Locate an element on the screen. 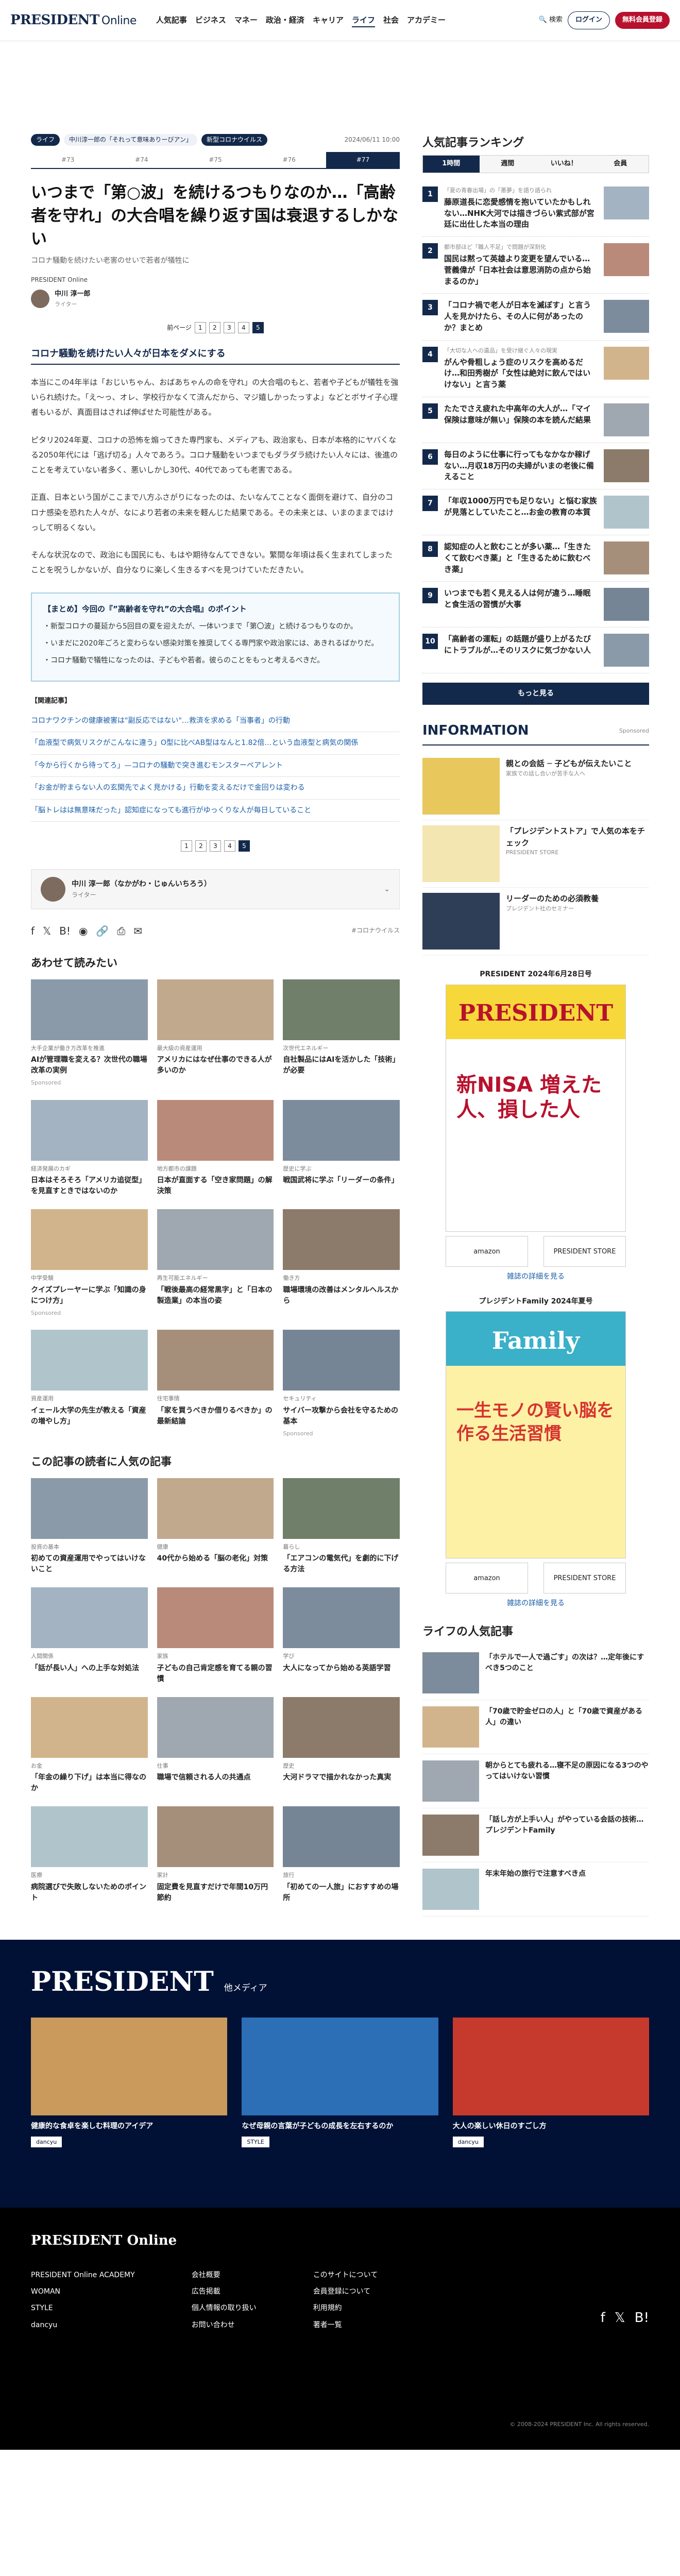 The width and height of the screenshot is (680, 2576). related-link-2: 「今から行くから待ってろ」—コロナの騒動で突き進むモンスターペアレント is located at coordinates (215, 766).